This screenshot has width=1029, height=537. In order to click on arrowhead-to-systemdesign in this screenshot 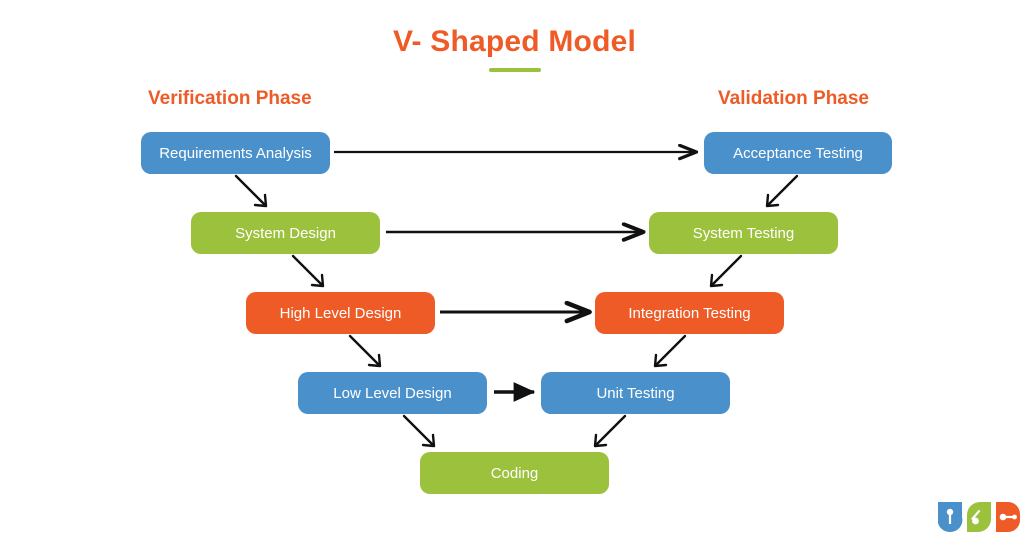, I will do `click(260, 200)`.